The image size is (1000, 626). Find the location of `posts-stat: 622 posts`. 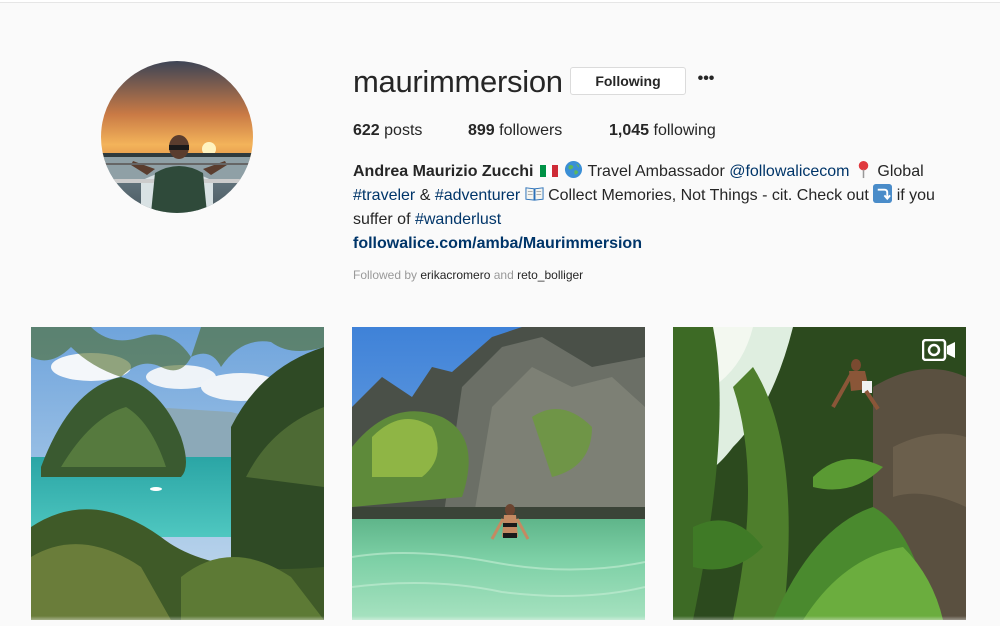

posts-stat: 622 posts is located at coordinates (387, 131).